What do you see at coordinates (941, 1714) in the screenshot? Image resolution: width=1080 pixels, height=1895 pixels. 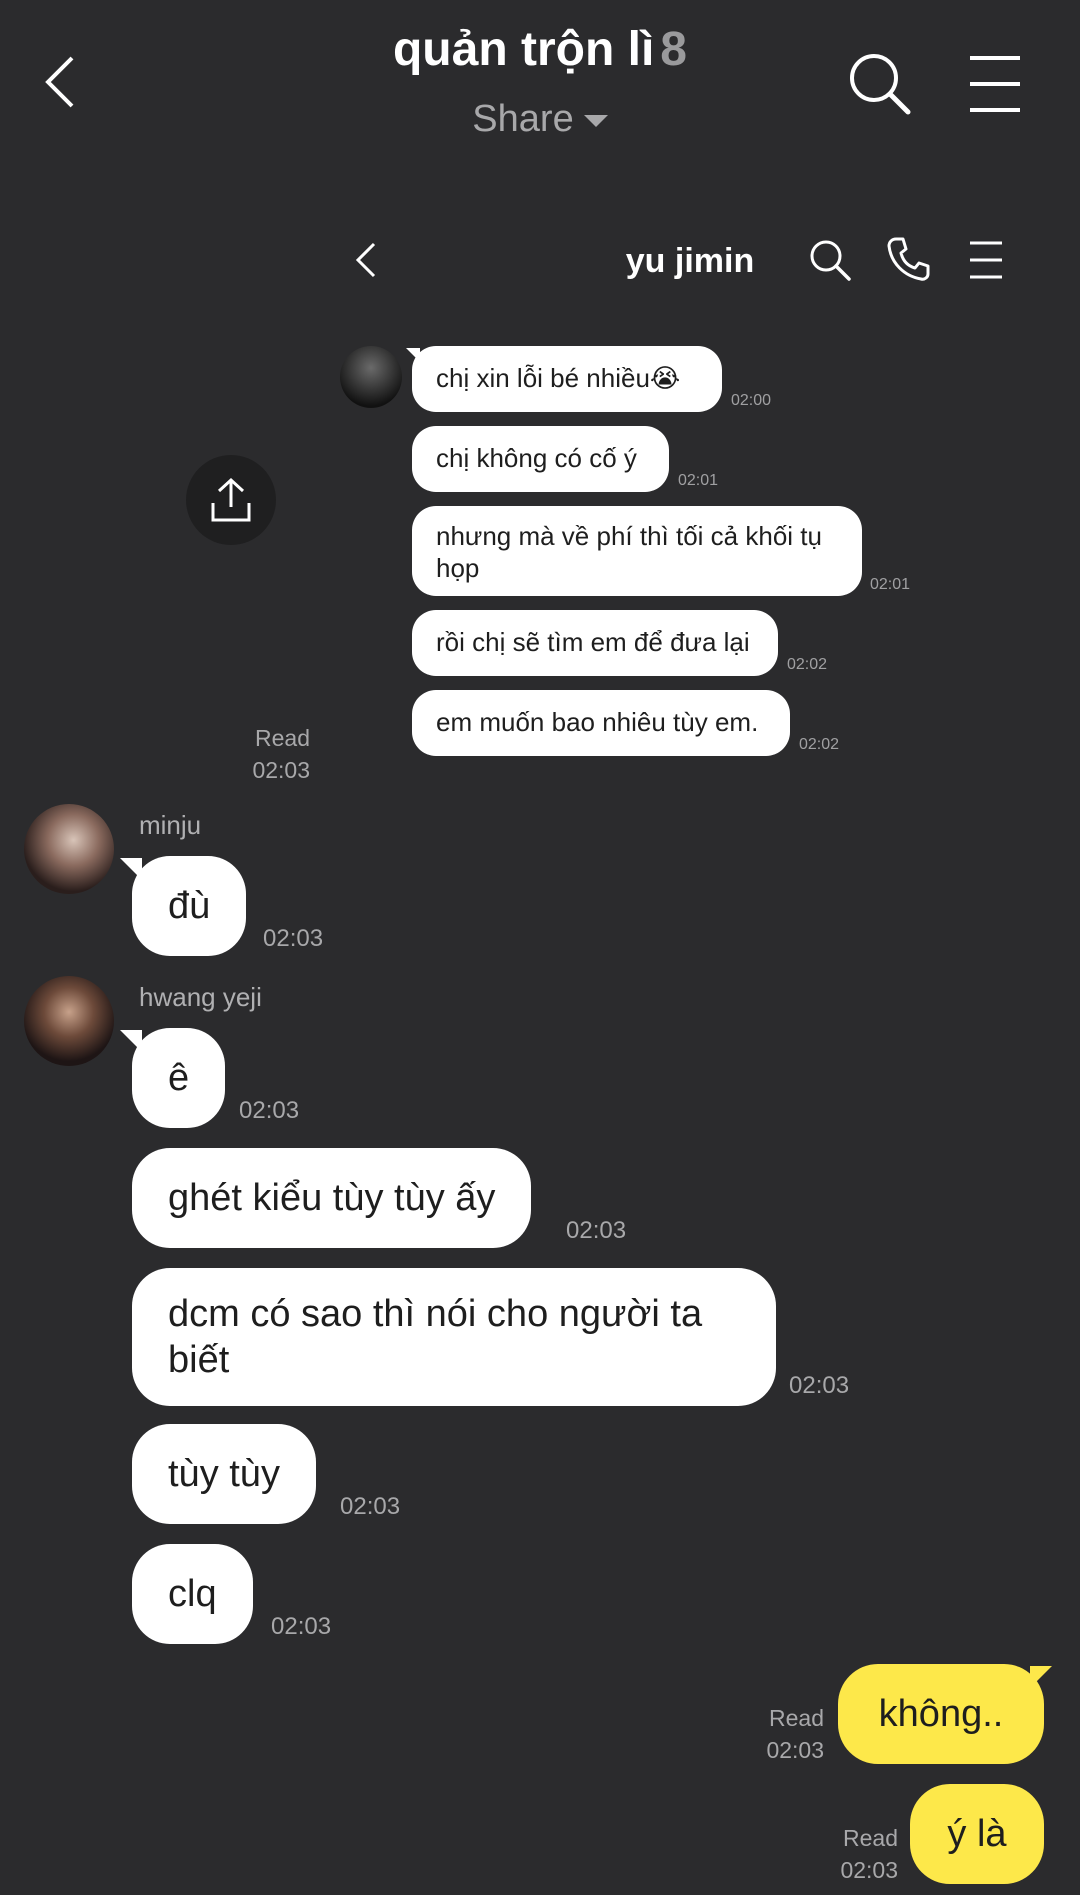 I see `my-message-bubble: không..` at bounding box center [941, 1714].